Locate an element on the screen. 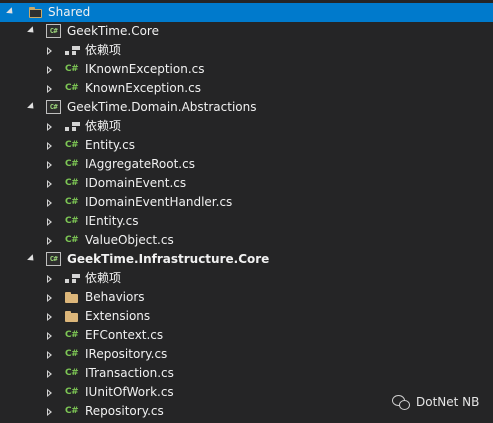 Image resolution: width=493 pixels, height=423 pixels. wechat-icon is located at coordinates (401, 402).